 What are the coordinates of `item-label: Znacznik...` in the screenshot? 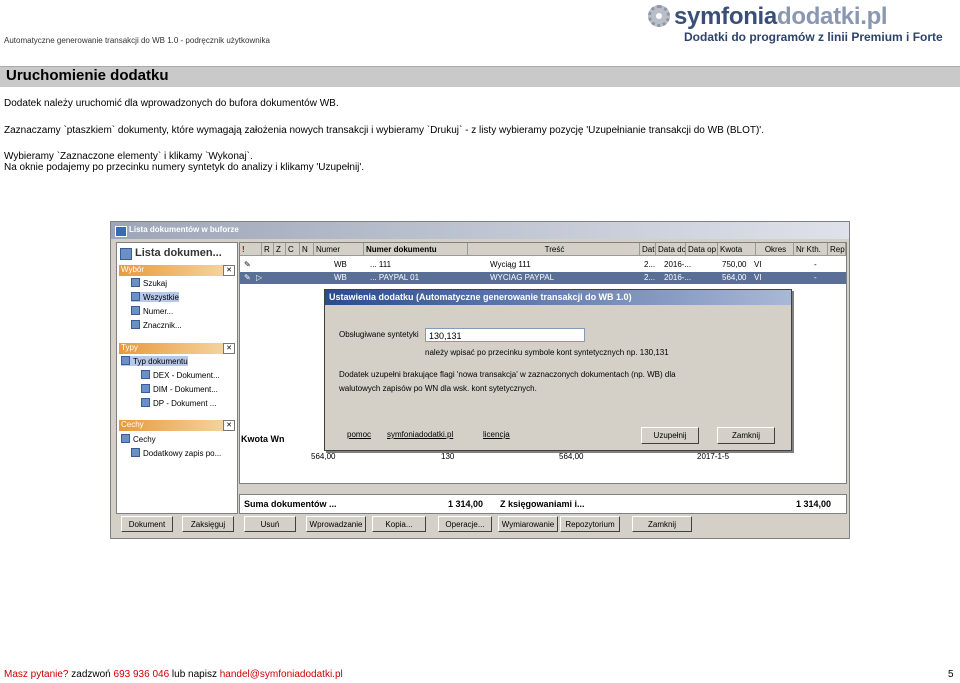 It's located at (162, 325).